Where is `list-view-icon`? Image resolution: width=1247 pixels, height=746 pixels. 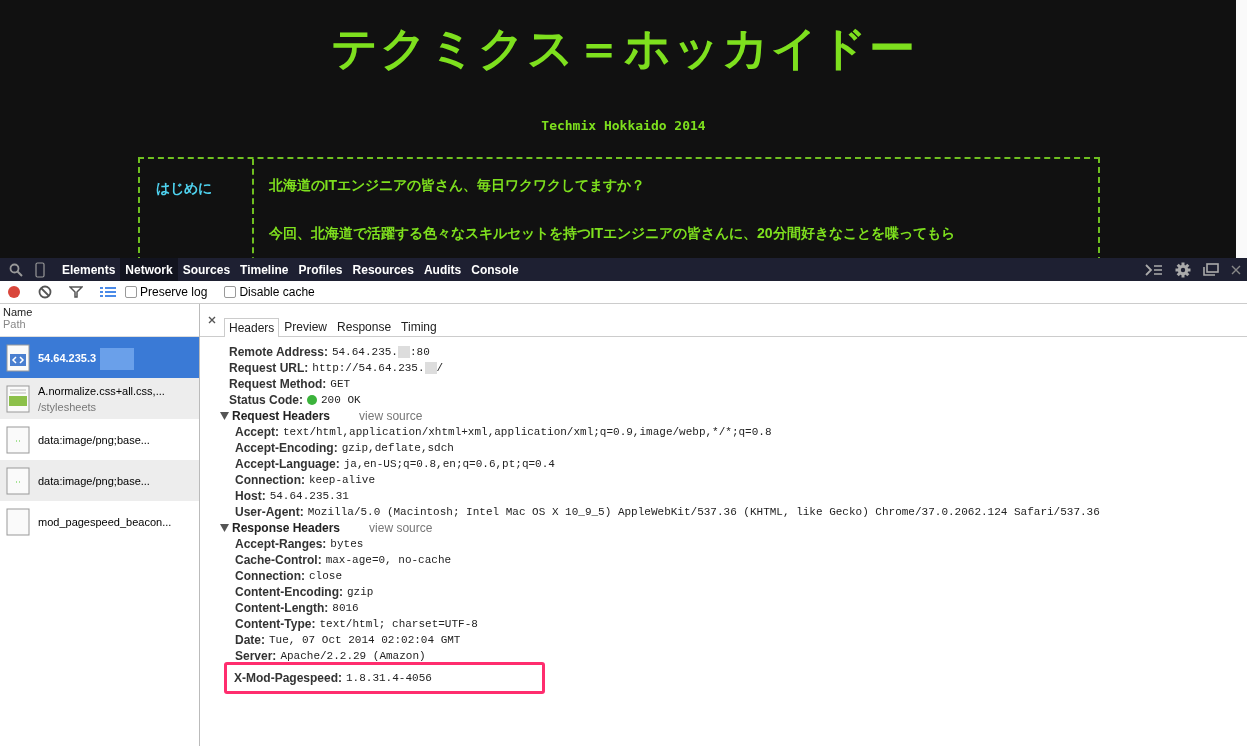 list-view-icon is located at coordinates (108, 292).